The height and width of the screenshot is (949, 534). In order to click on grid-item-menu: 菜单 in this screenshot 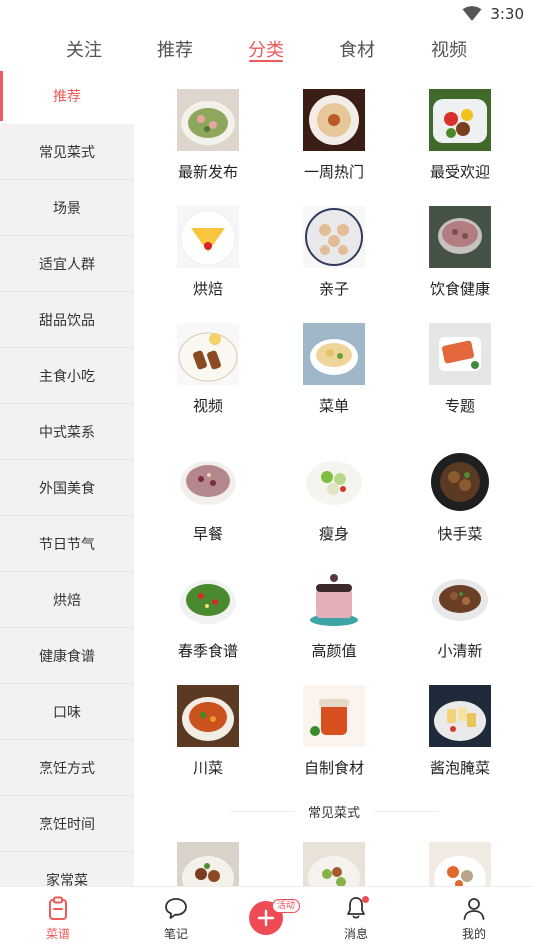, I will do `click(334, 369)`.